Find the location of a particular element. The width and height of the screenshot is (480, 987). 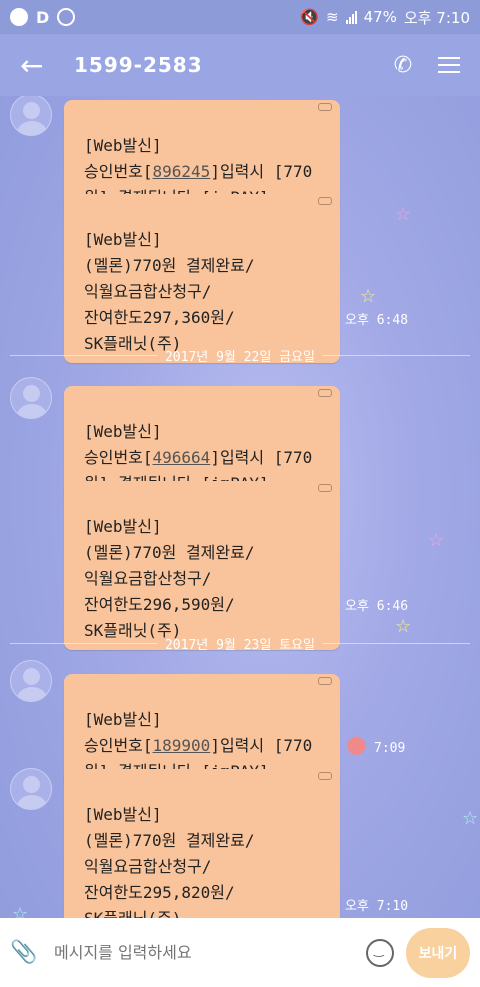

planet-decoration-icon: ● is located at coordinates (356, 744).